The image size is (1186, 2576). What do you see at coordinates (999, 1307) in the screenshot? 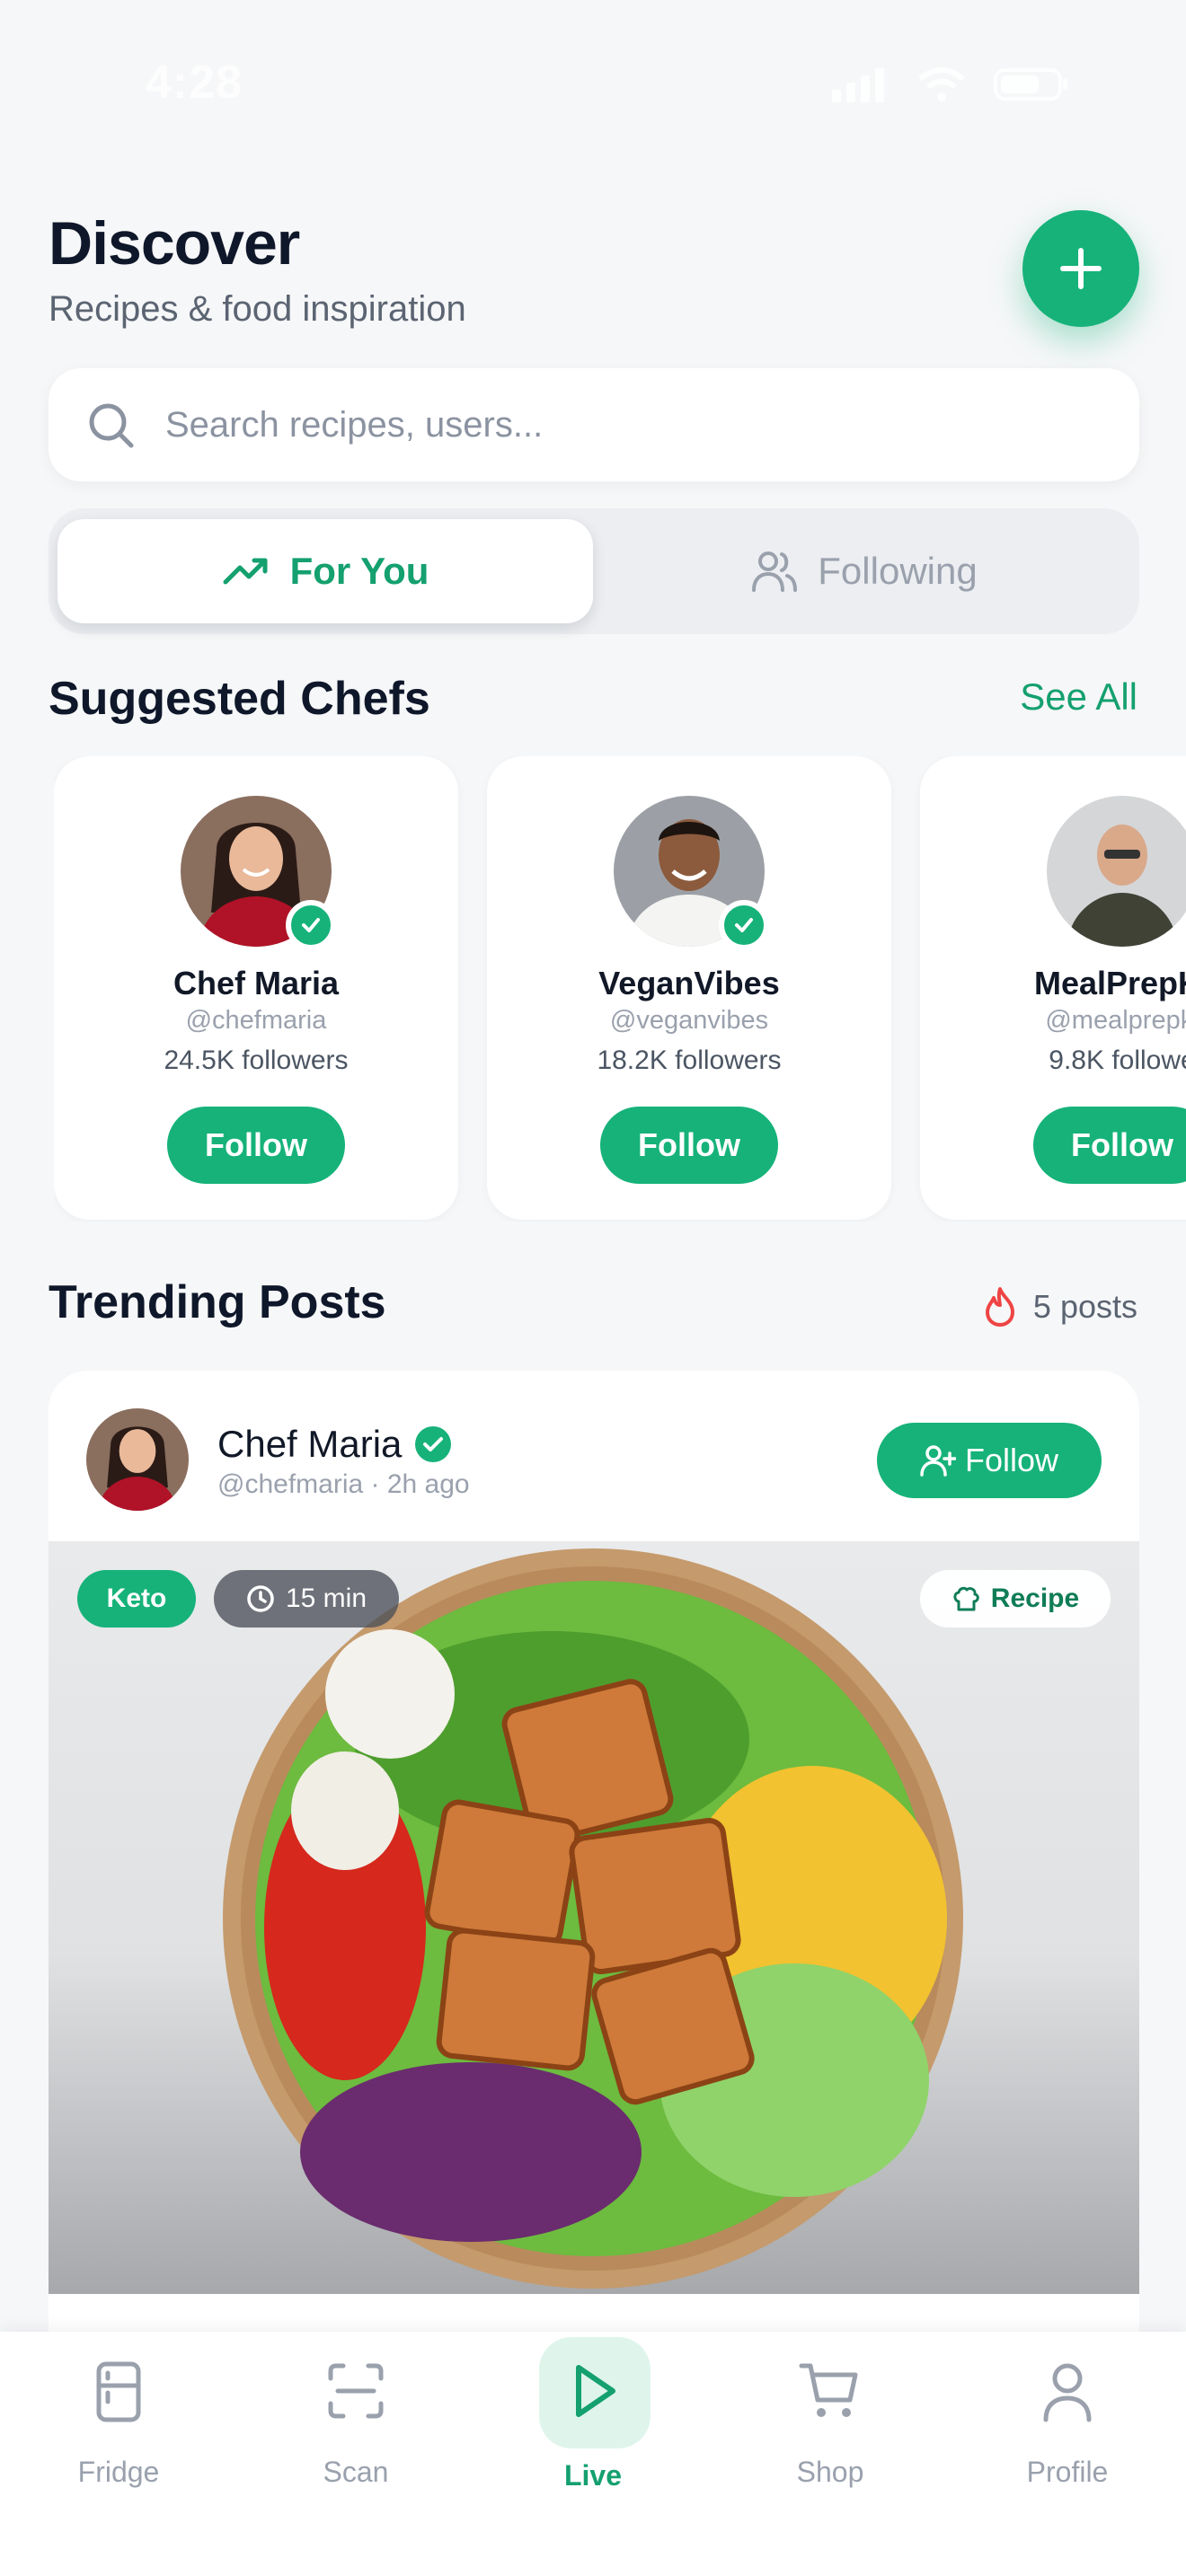
I see `flame-icon` at bounding box center [999, 1307].